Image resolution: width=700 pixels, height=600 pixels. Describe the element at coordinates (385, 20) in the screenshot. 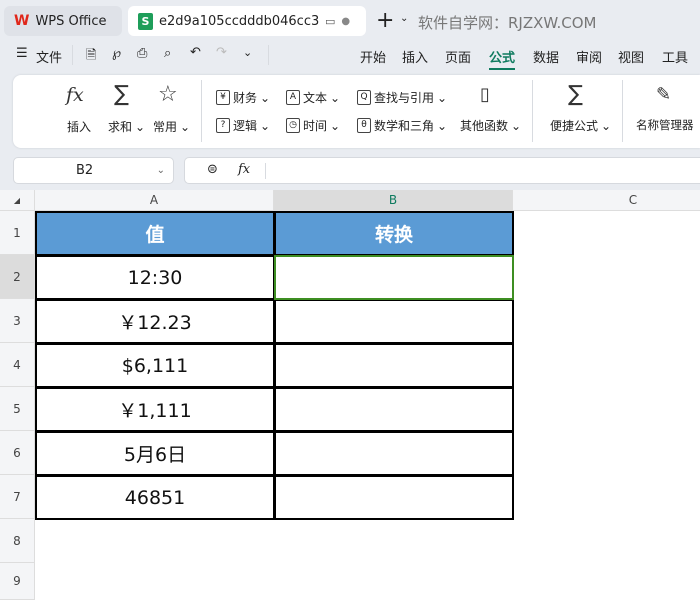

I see `new-tab-icon: +` at that location.